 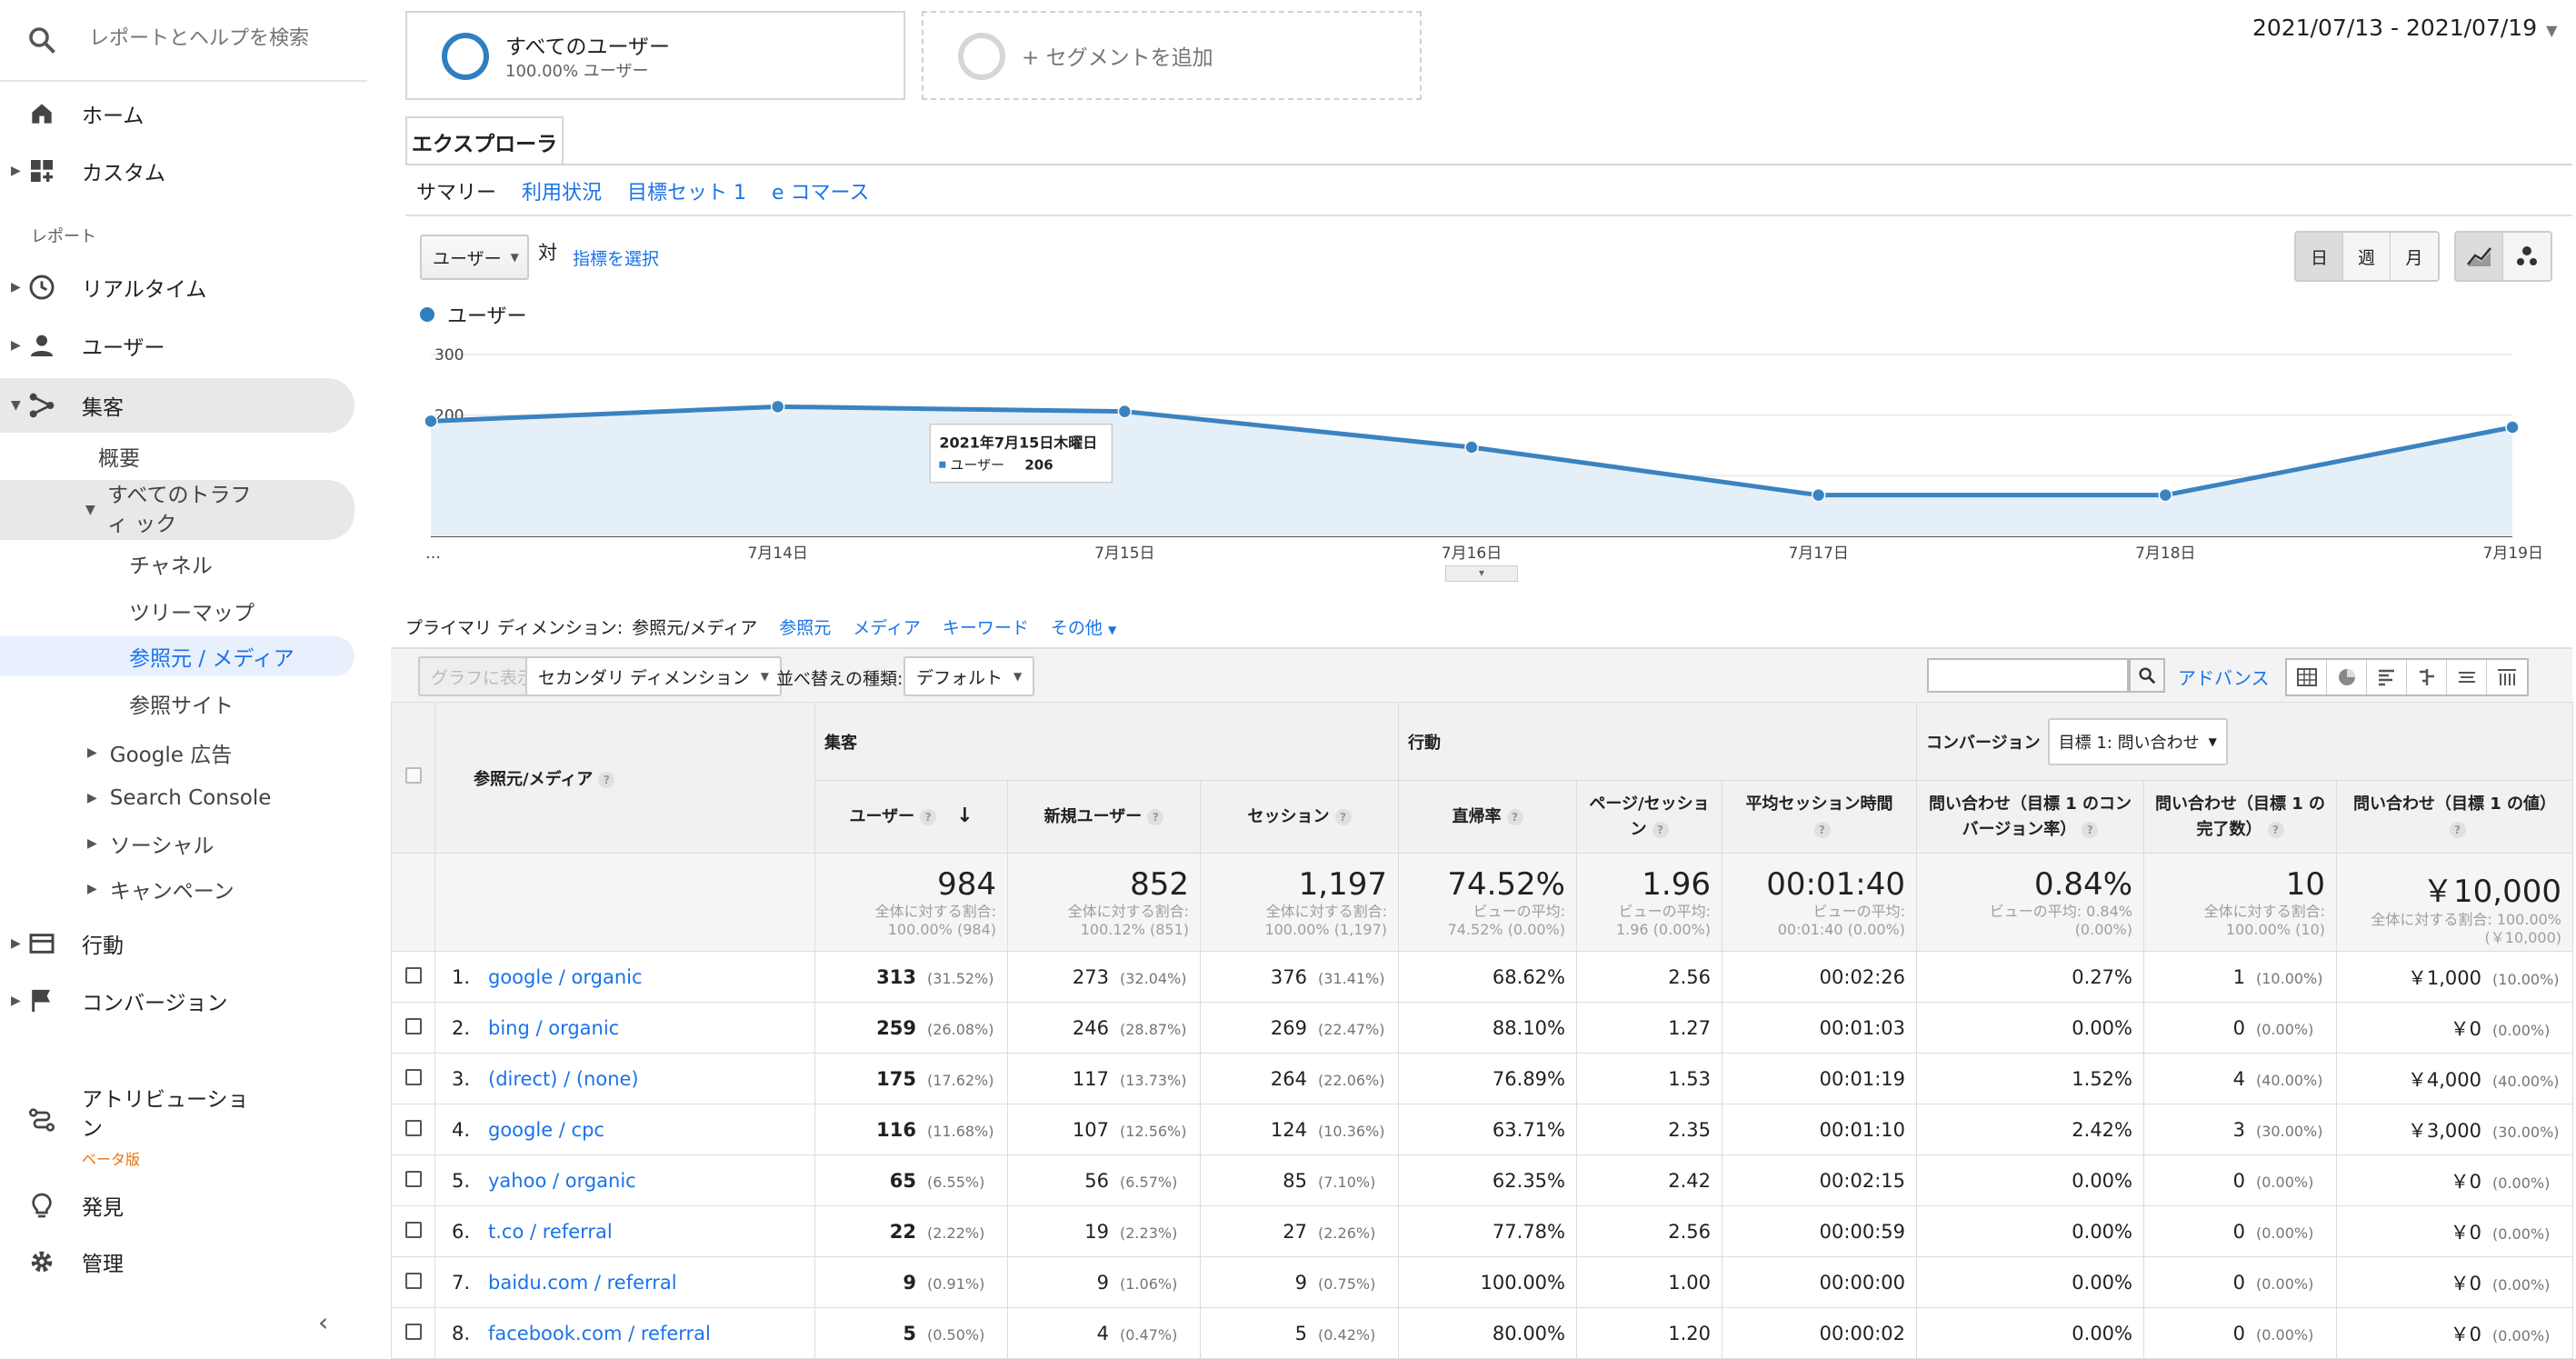 What do you see at coordinates (2404, 28) in the screenshot?
I see `date-range-picker: 2021/07/13 - 2021/07/19 ▼` at bounding box center [2404, 28].